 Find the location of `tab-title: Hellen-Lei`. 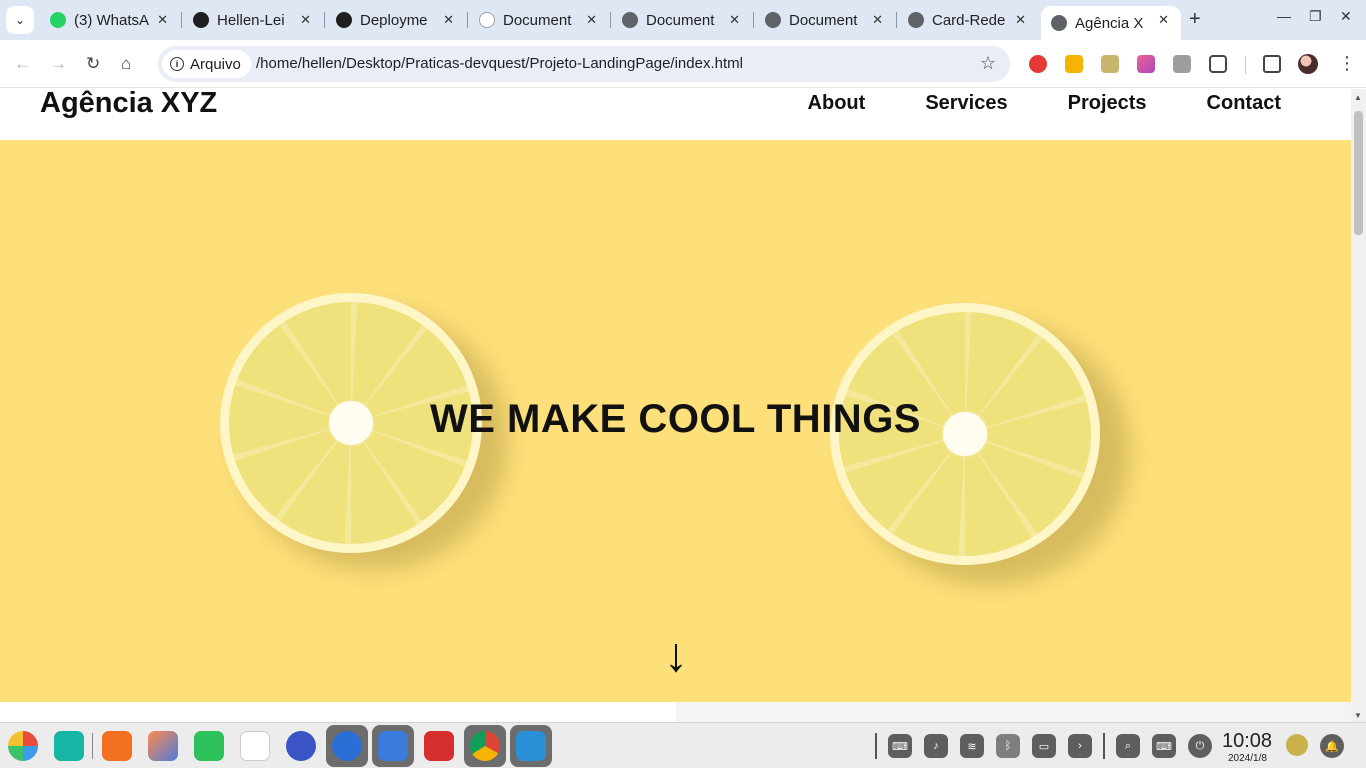

tab-title: Hellen-Lei is located at coordinates (251, 20).